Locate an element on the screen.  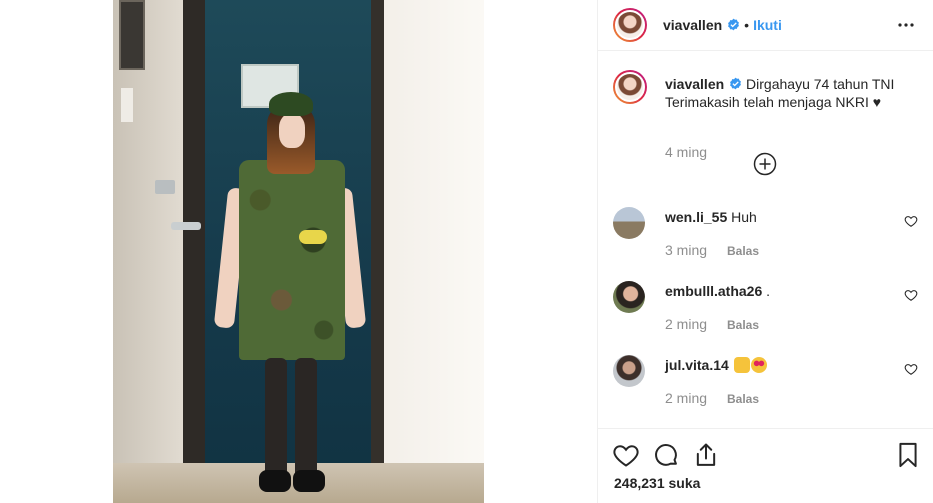
person-boot-left is located at coordinates (275, 481).